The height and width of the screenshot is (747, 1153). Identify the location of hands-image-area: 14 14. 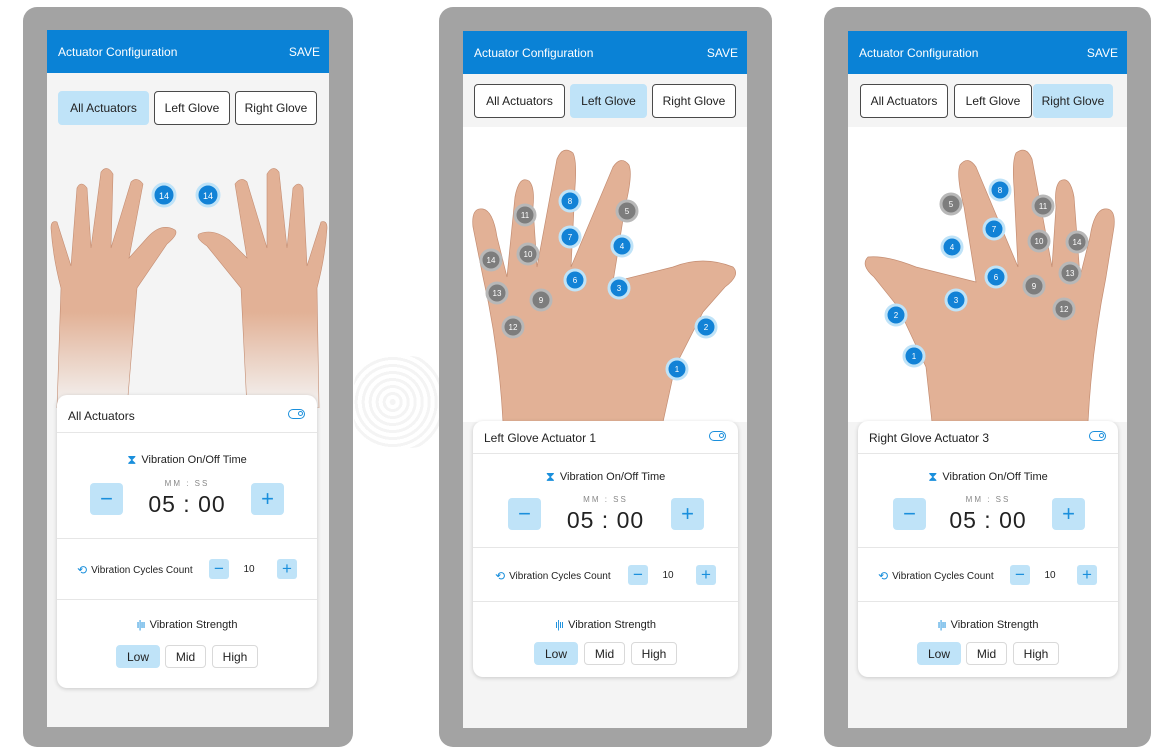
(188, 278).